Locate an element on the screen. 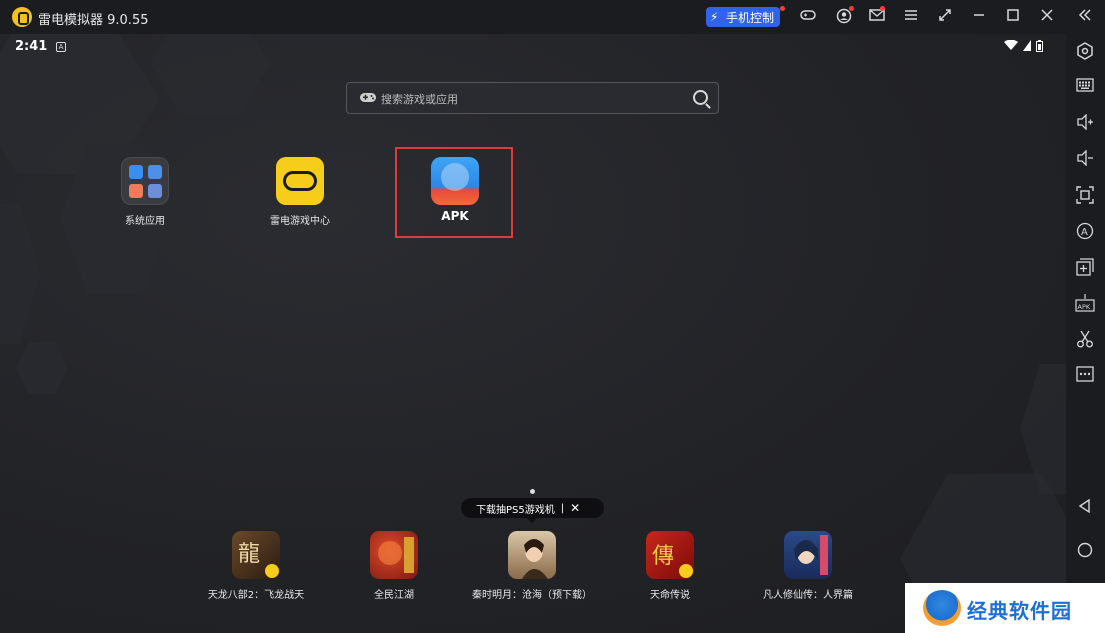  scissors-icon is located at coordinates (1085, 340).